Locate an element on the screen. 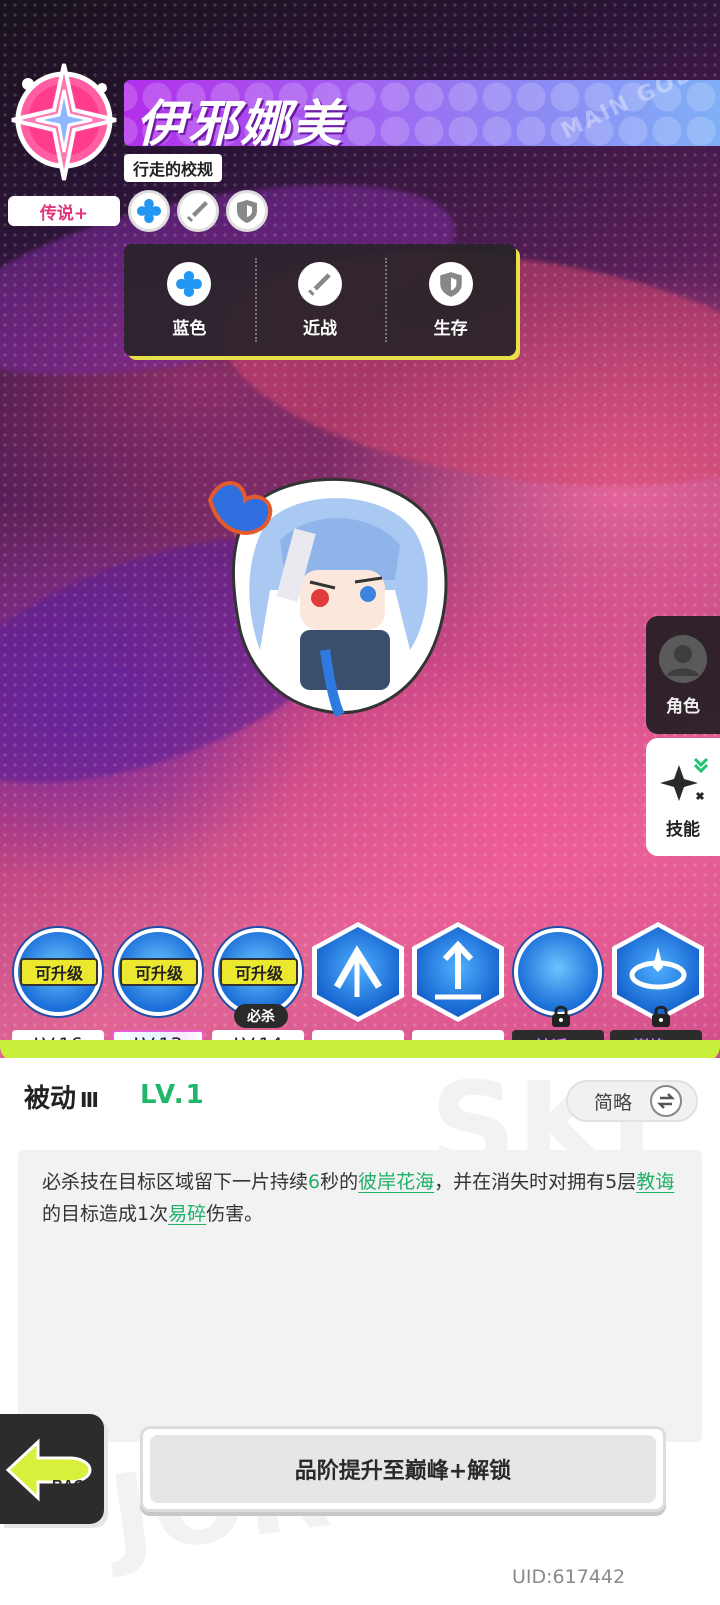  tab-character-label: 角色 is located at coordinates (683, 706).